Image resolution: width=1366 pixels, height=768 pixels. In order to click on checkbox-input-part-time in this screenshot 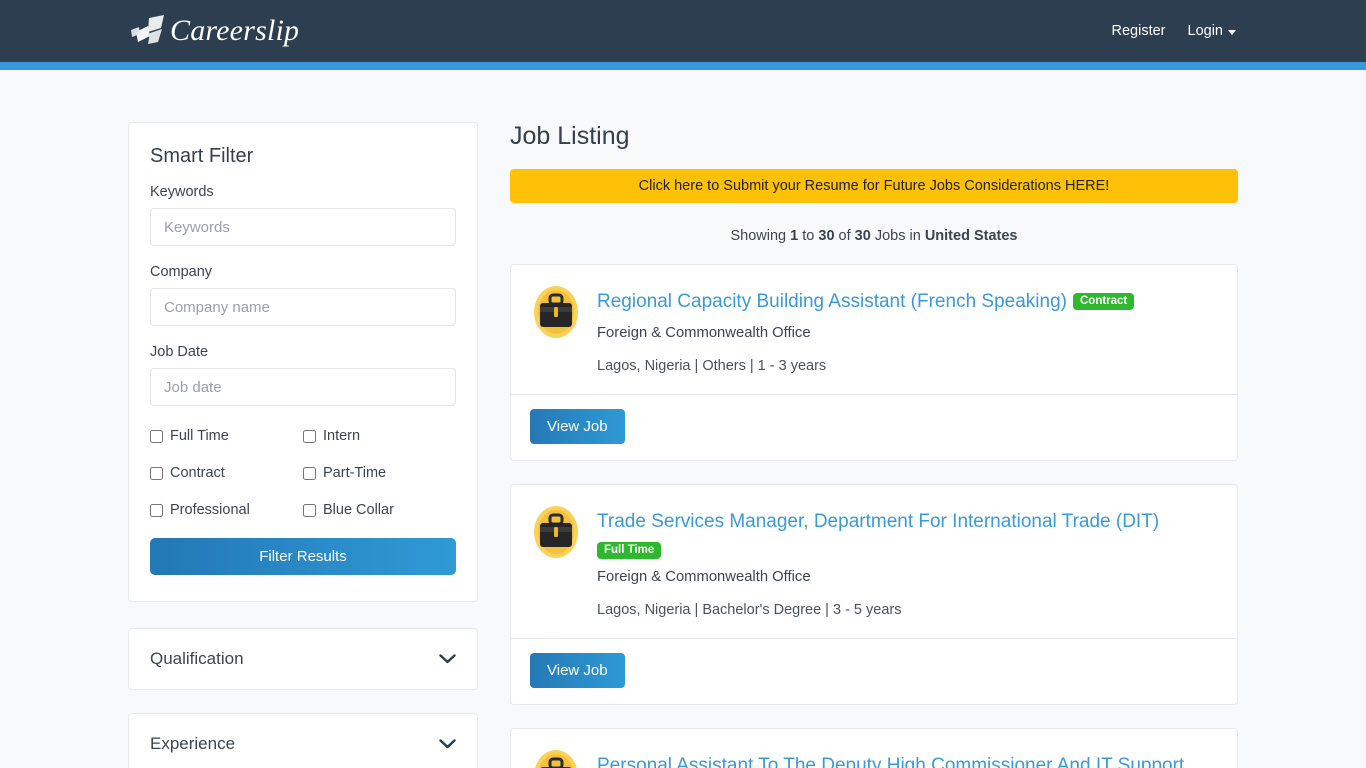, I will do `click(309, 473)`.